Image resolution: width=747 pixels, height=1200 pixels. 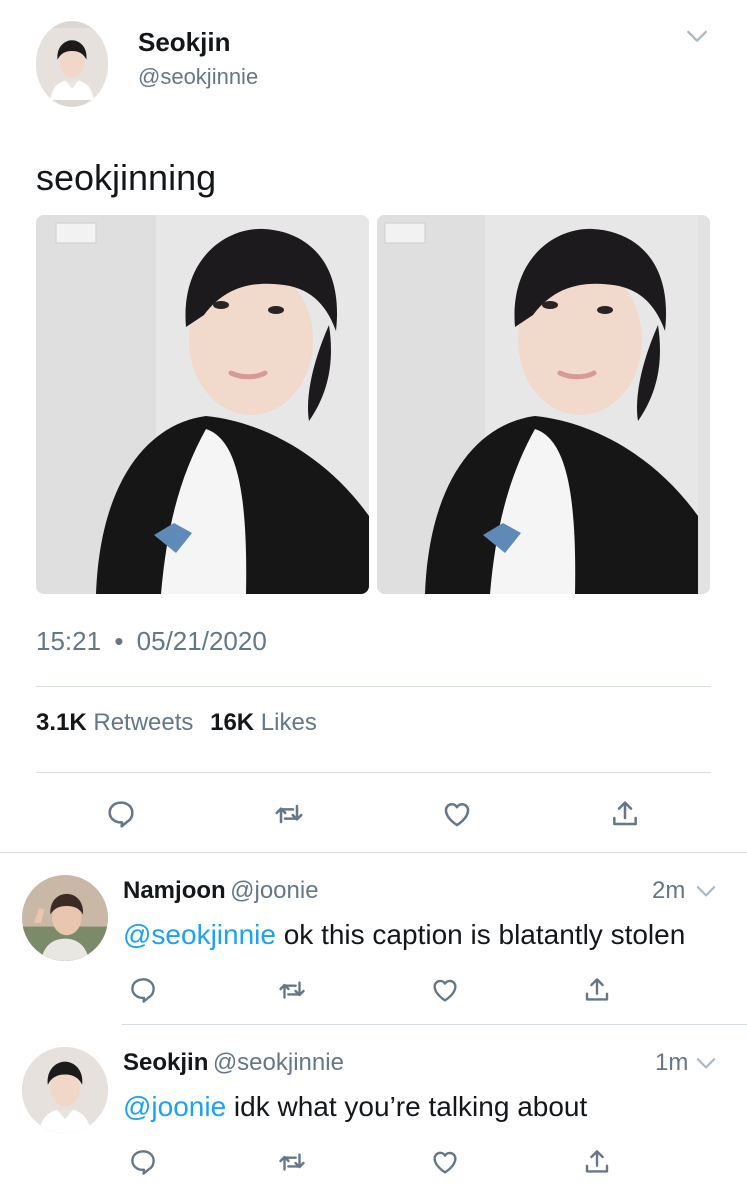 What do you see at coordinates (61, 722) in the screenshot?
I see `retweets-count: 3.1K` at bounding box center [61, 722].